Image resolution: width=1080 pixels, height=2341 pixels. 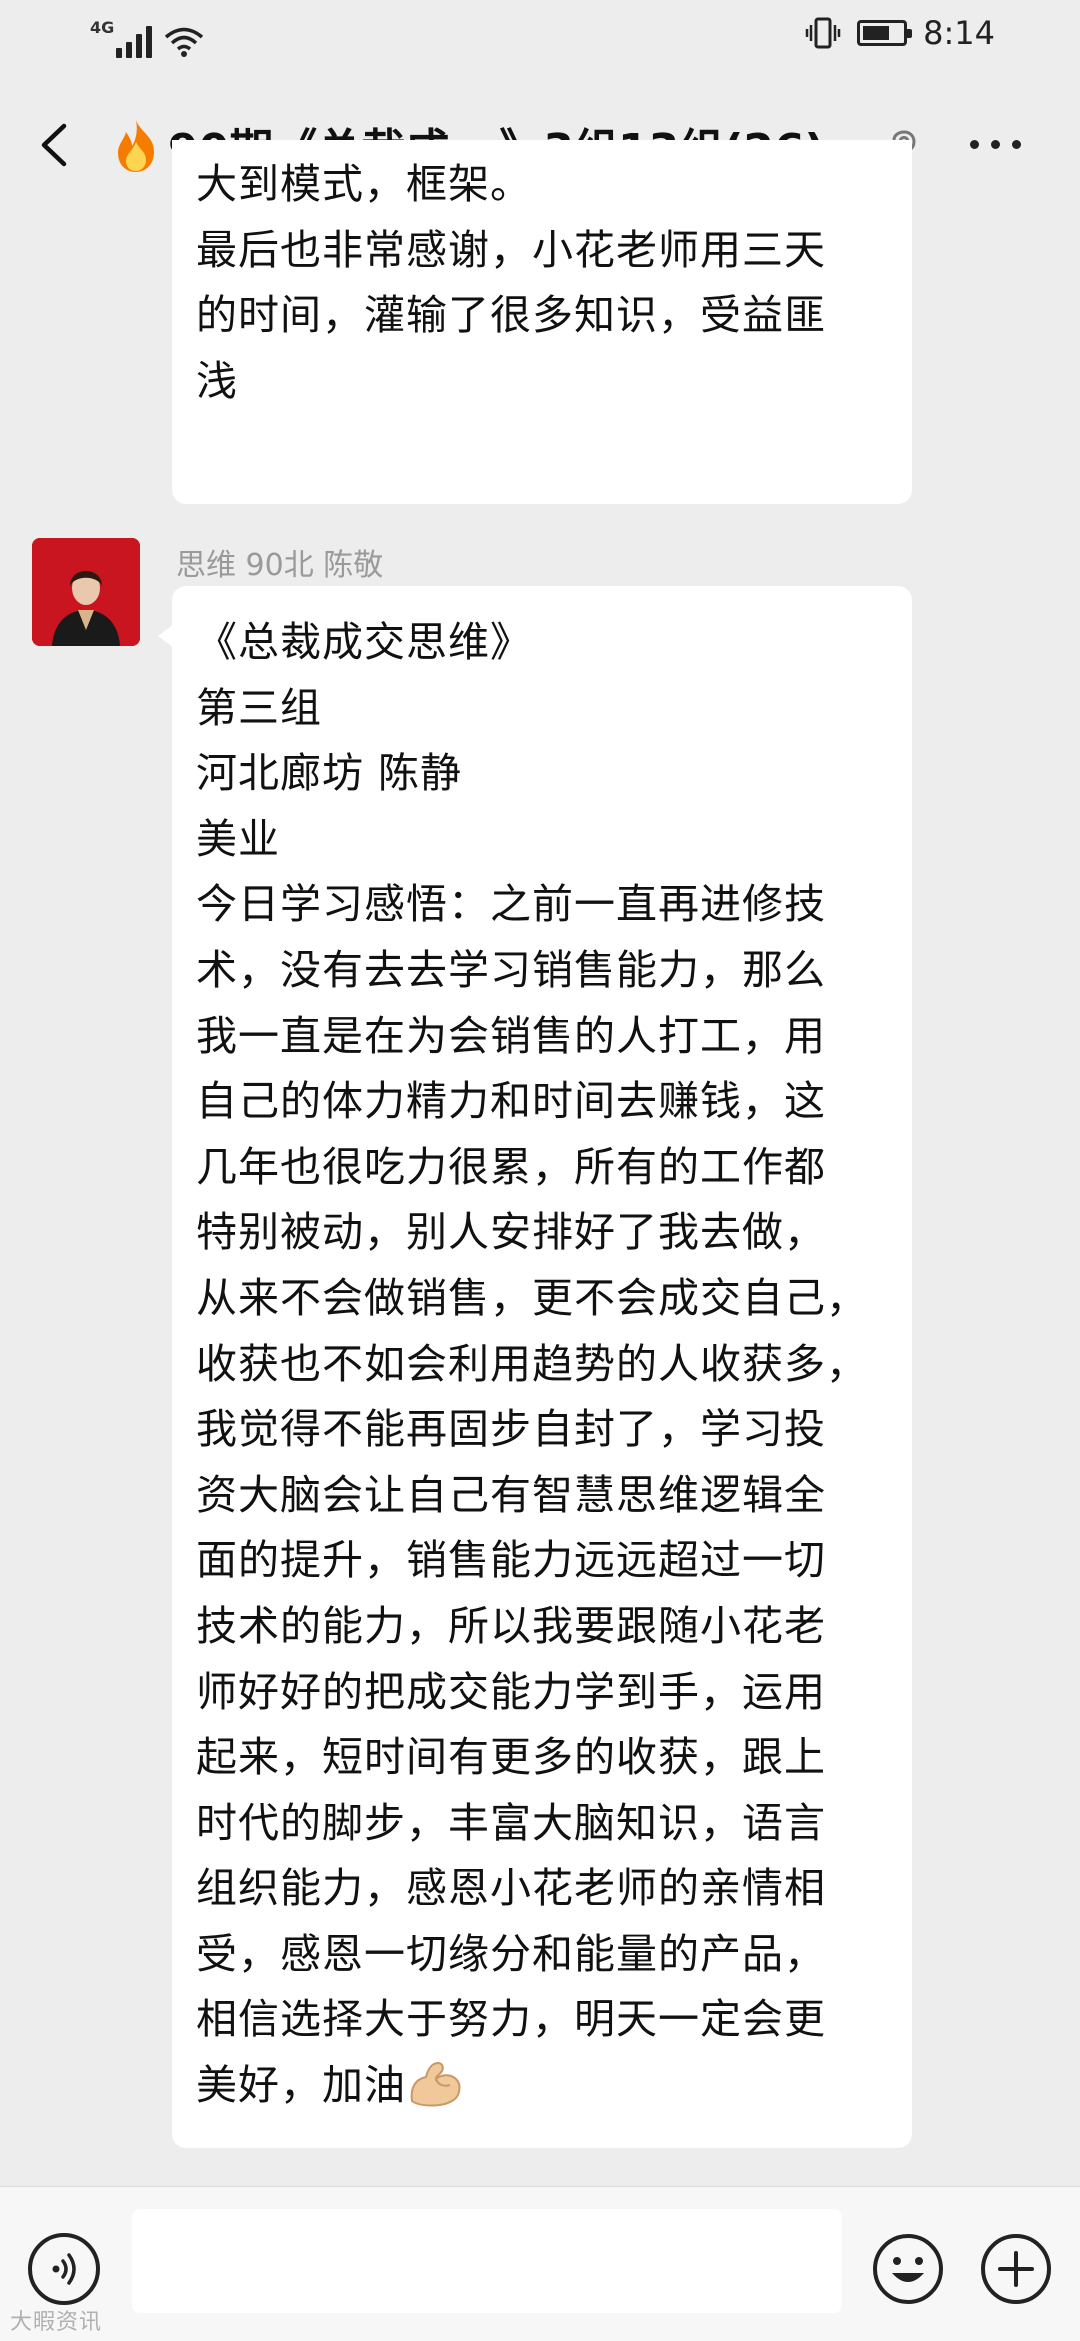 What do you see at coordinates (908, 2269) in the screenshot?
I see `emoji-icon` at bounding box center [908, 2269].